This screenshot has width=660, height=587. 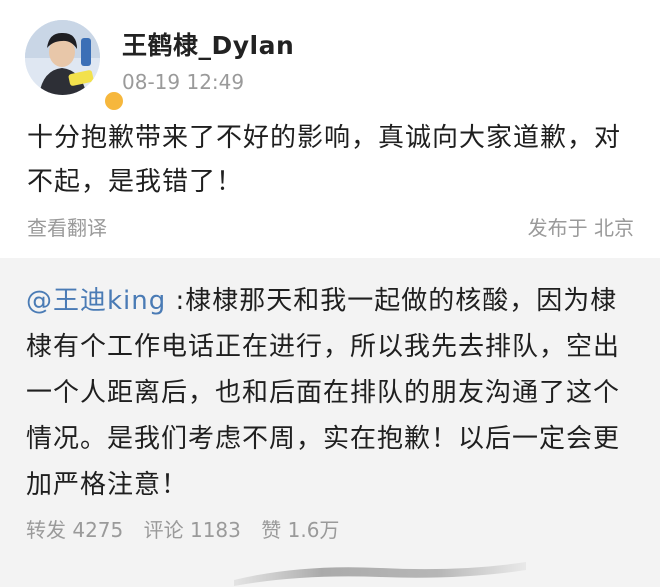 I want to click on repost-count: 转发 4275, so click(x=74, y=530).